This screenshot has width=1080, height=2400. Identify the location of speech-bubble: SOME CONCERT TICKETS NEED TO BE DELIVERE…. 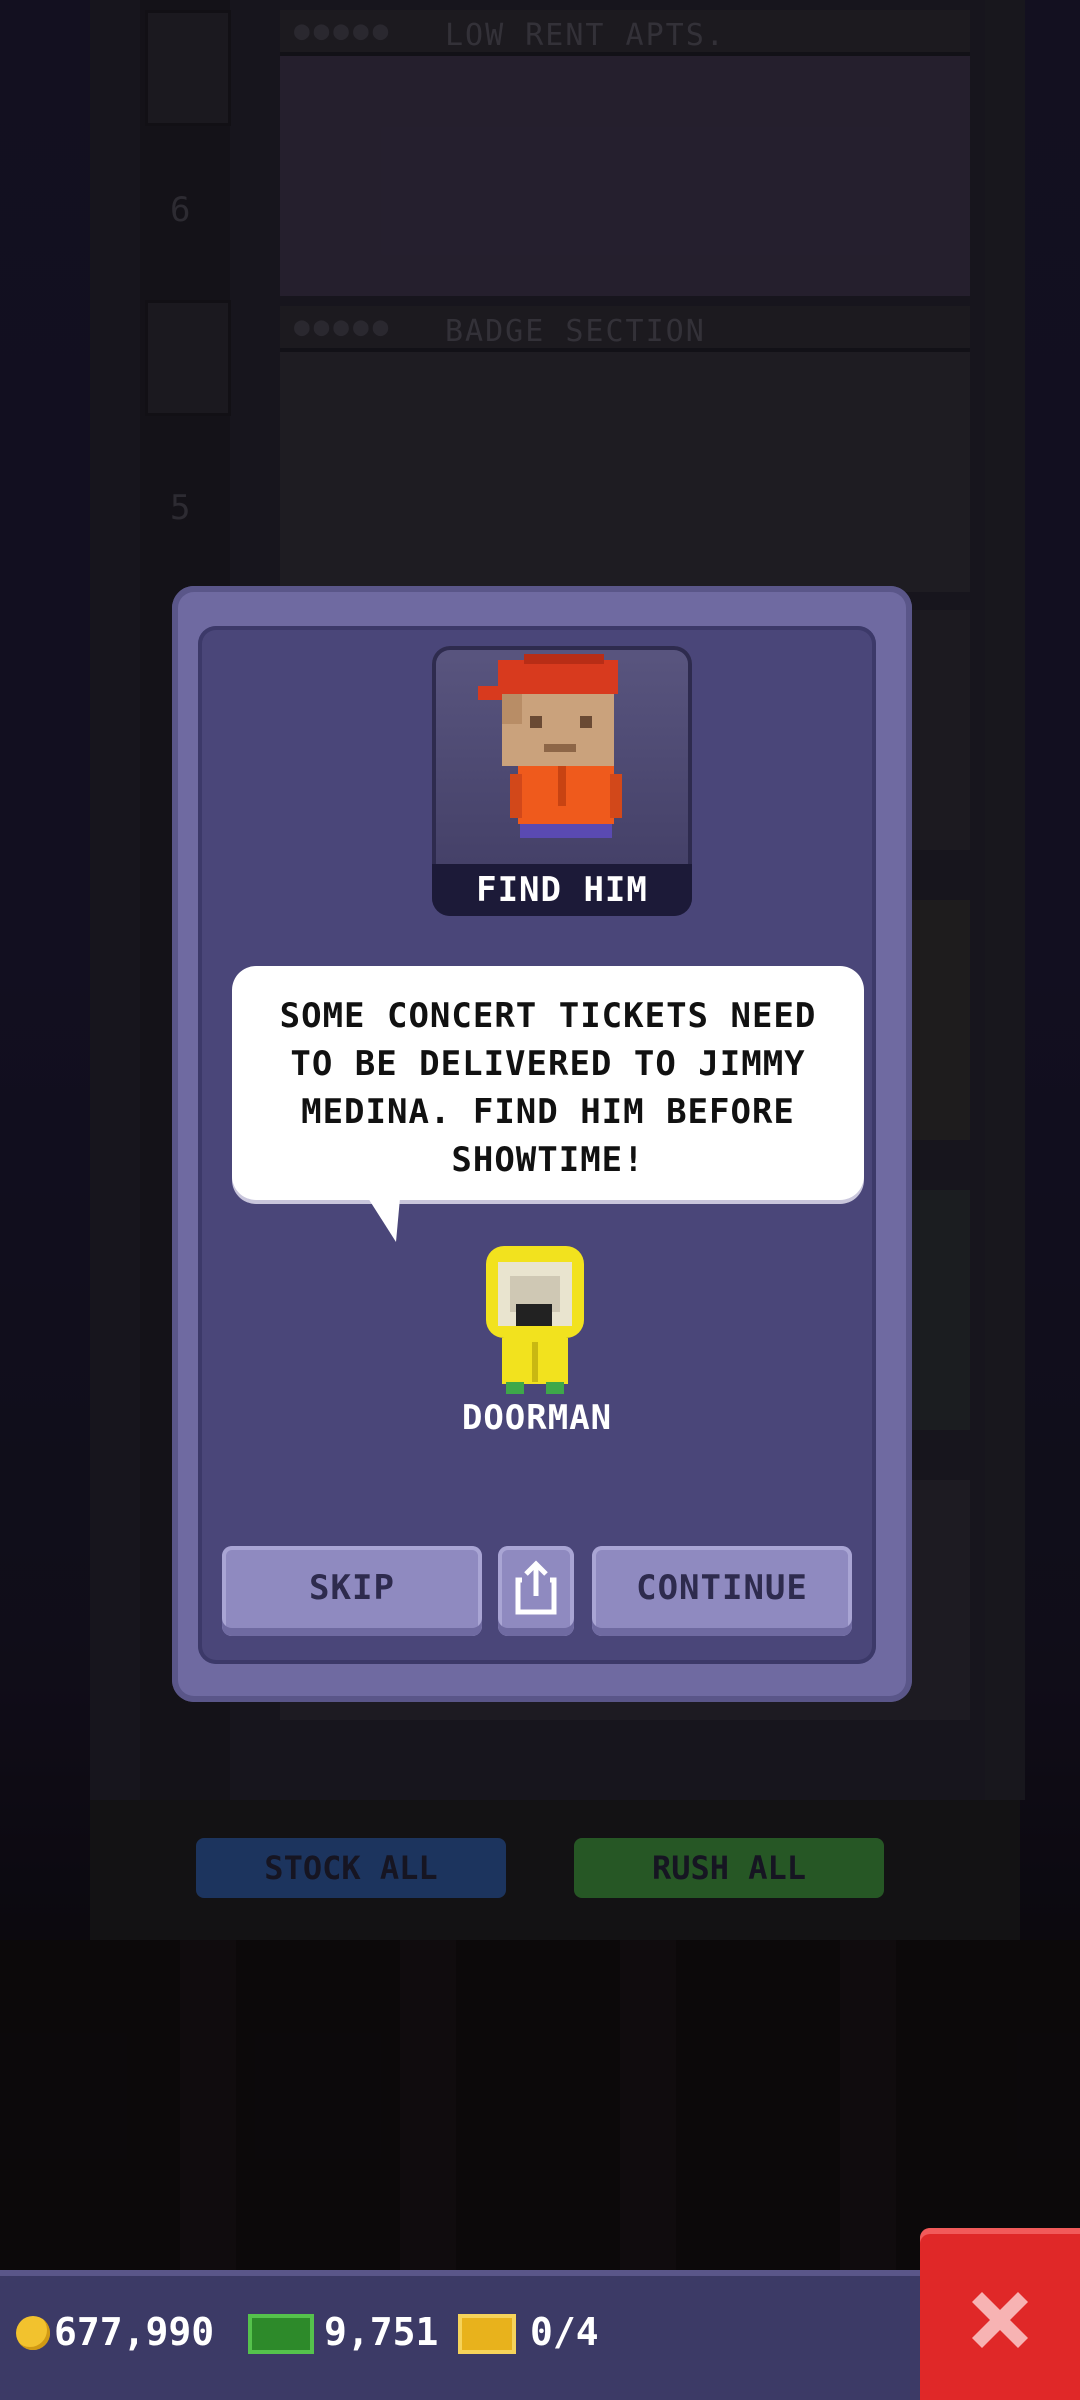
(548, 1083).